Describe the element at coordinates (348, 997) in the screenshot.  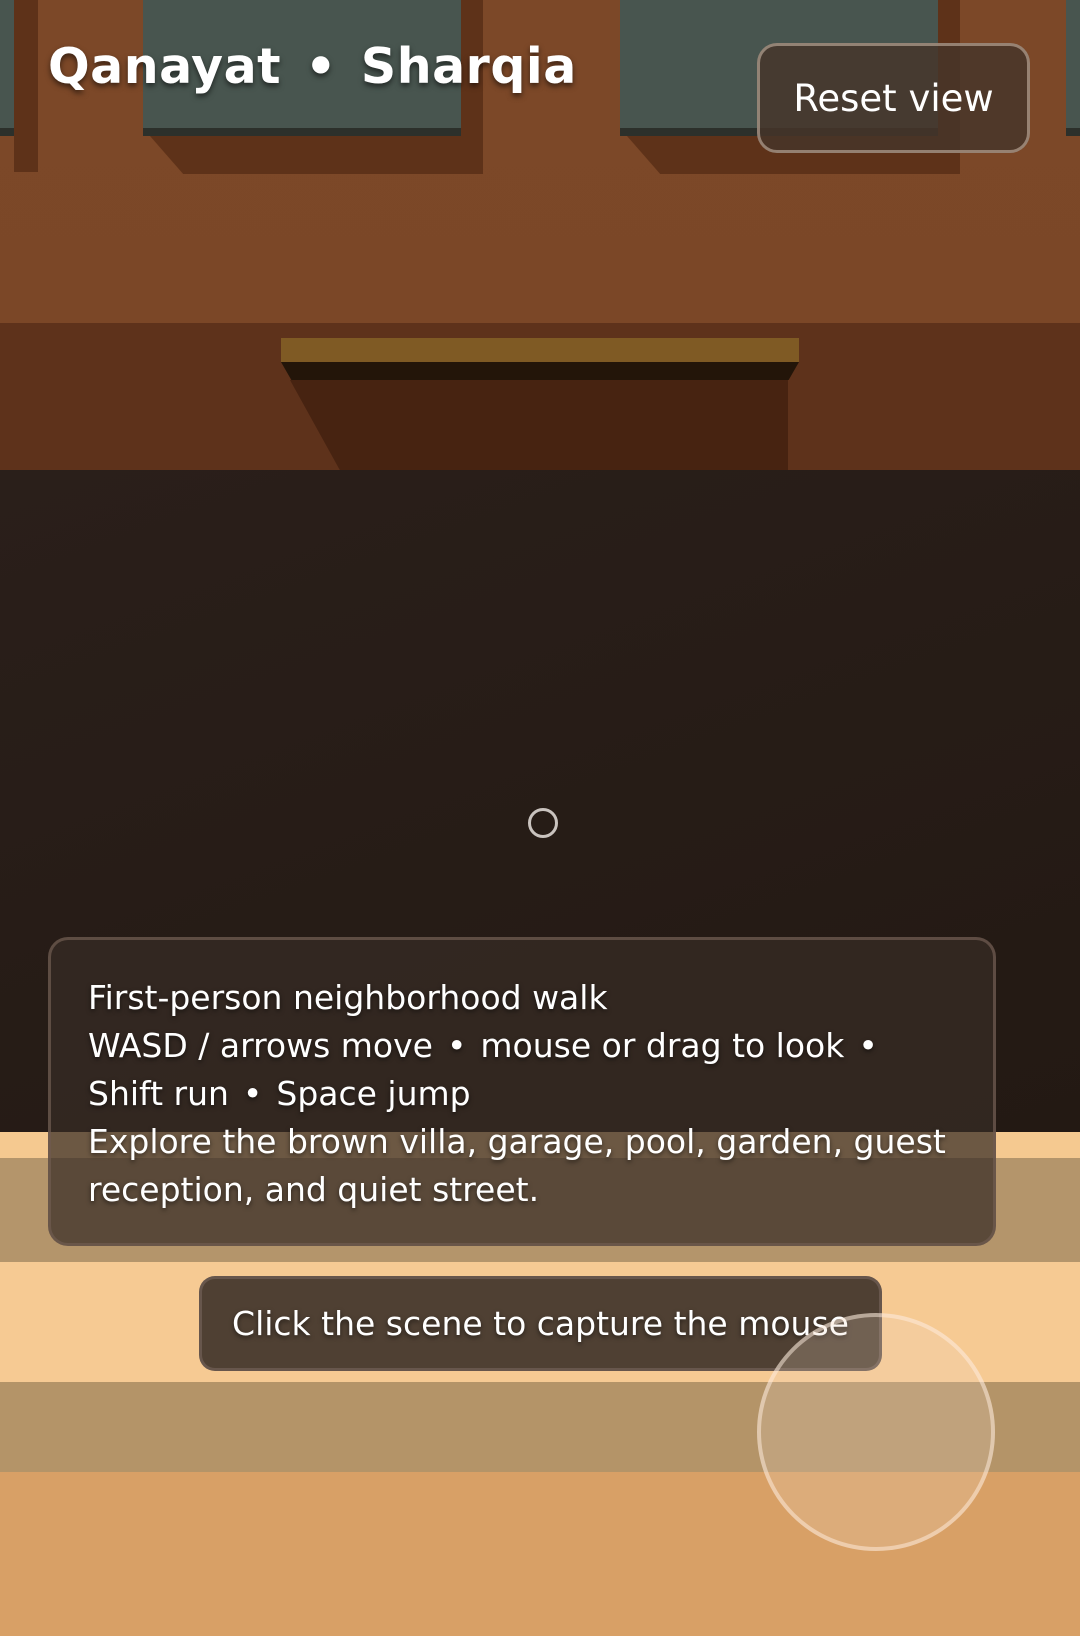
I see `info-heading: First-person neighborhood walk` at that location.